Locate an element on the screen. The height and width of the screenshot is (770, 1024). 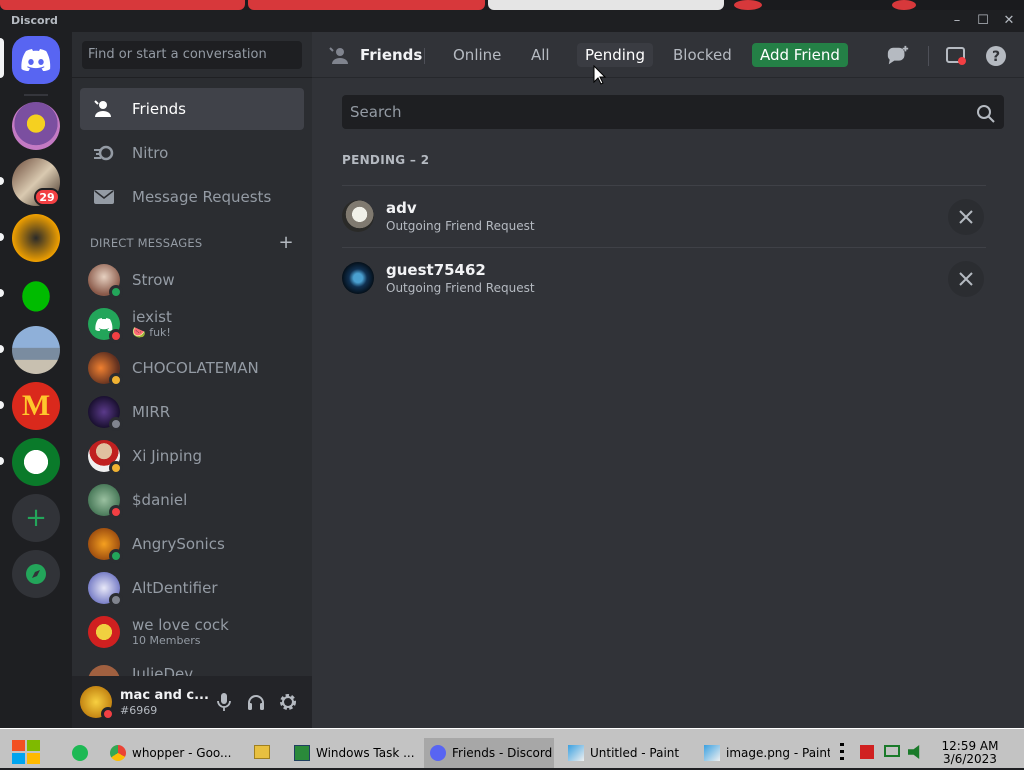
direct-messages-header: DIRECT MESSAGES is located at coordinates (146, 243).